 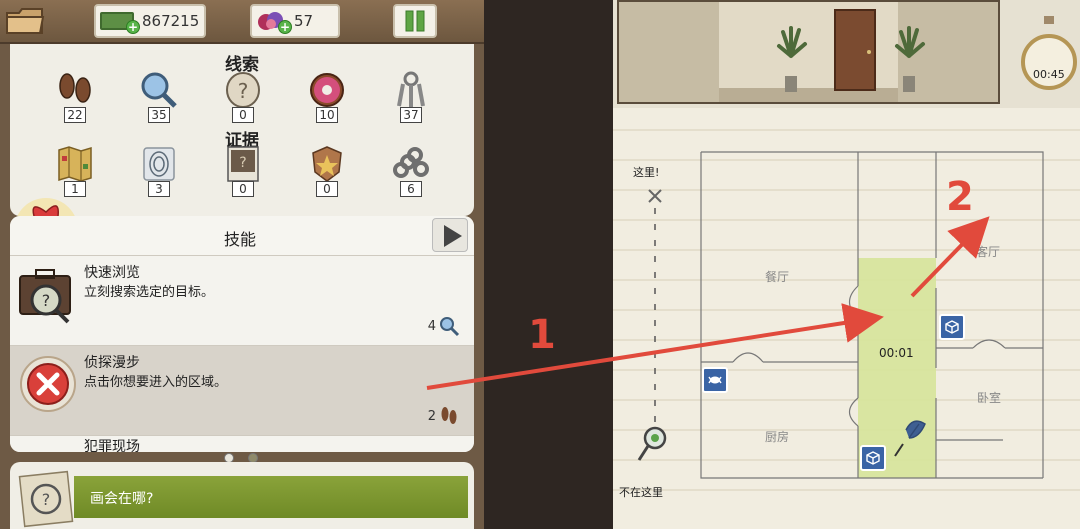 I want to click on skill-name: 快速浏览, so click(x=112, y=273).